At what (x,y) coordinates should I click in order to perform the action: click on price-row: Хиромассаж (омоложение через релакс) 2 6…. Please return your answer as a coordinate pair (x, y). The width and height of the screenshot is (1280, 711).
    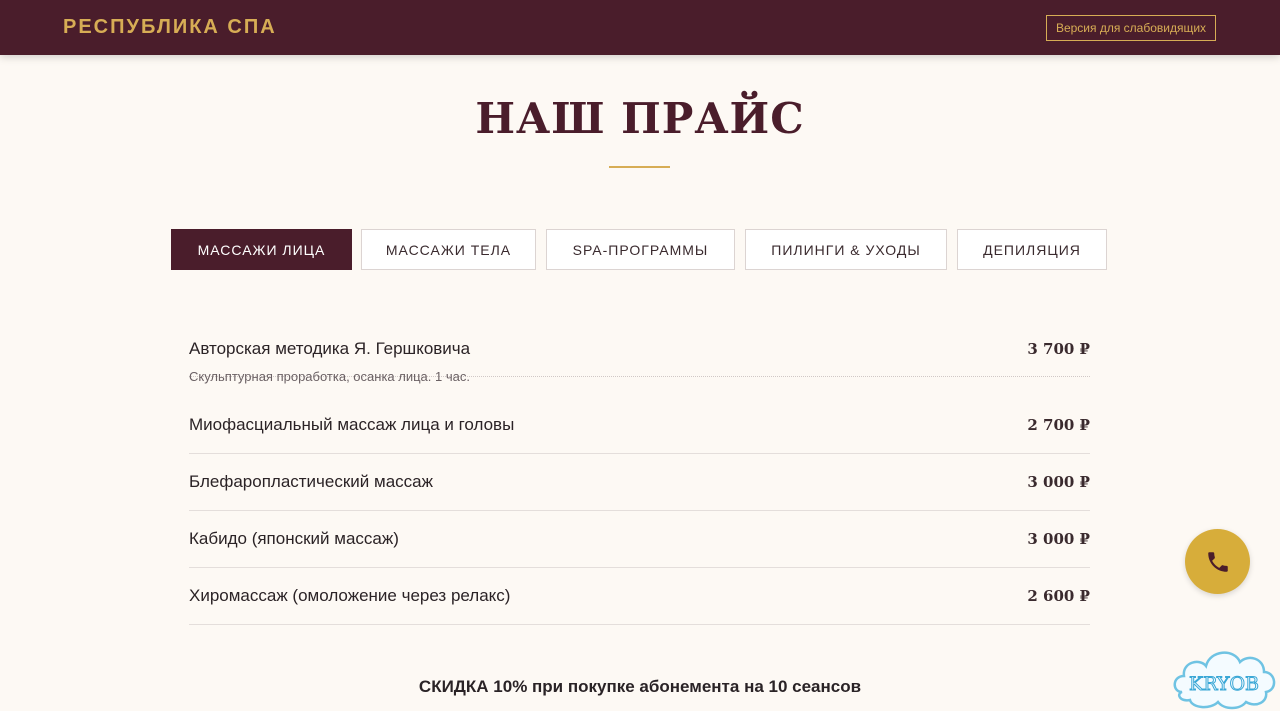
    Looking at the image, I should click on (639, 596).